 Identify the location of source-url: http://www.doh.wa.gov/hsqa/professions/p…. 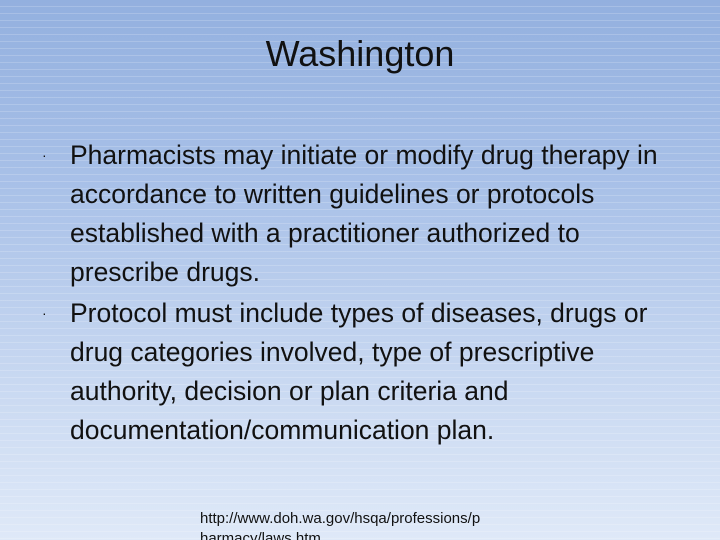
(370, 524).